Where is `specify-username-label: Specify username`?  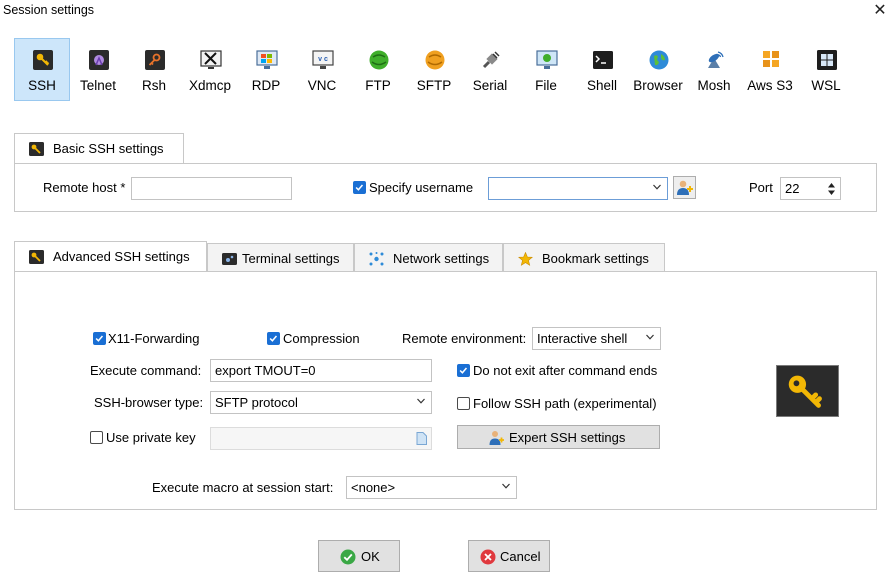 specify-username-label: Specify username is located at coordinates (421, 187).